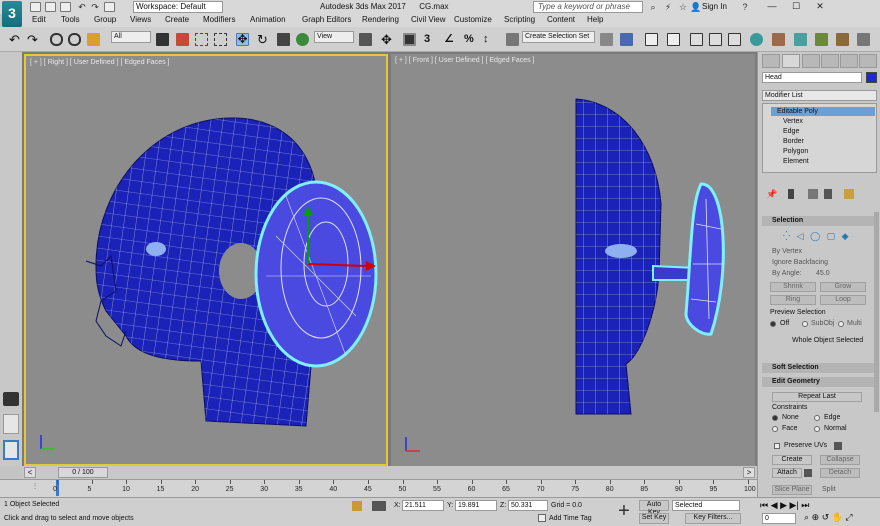 This screenshot has height=526, width=880. I want to click on time-slider-prev-icon: <, so click(30, 472).